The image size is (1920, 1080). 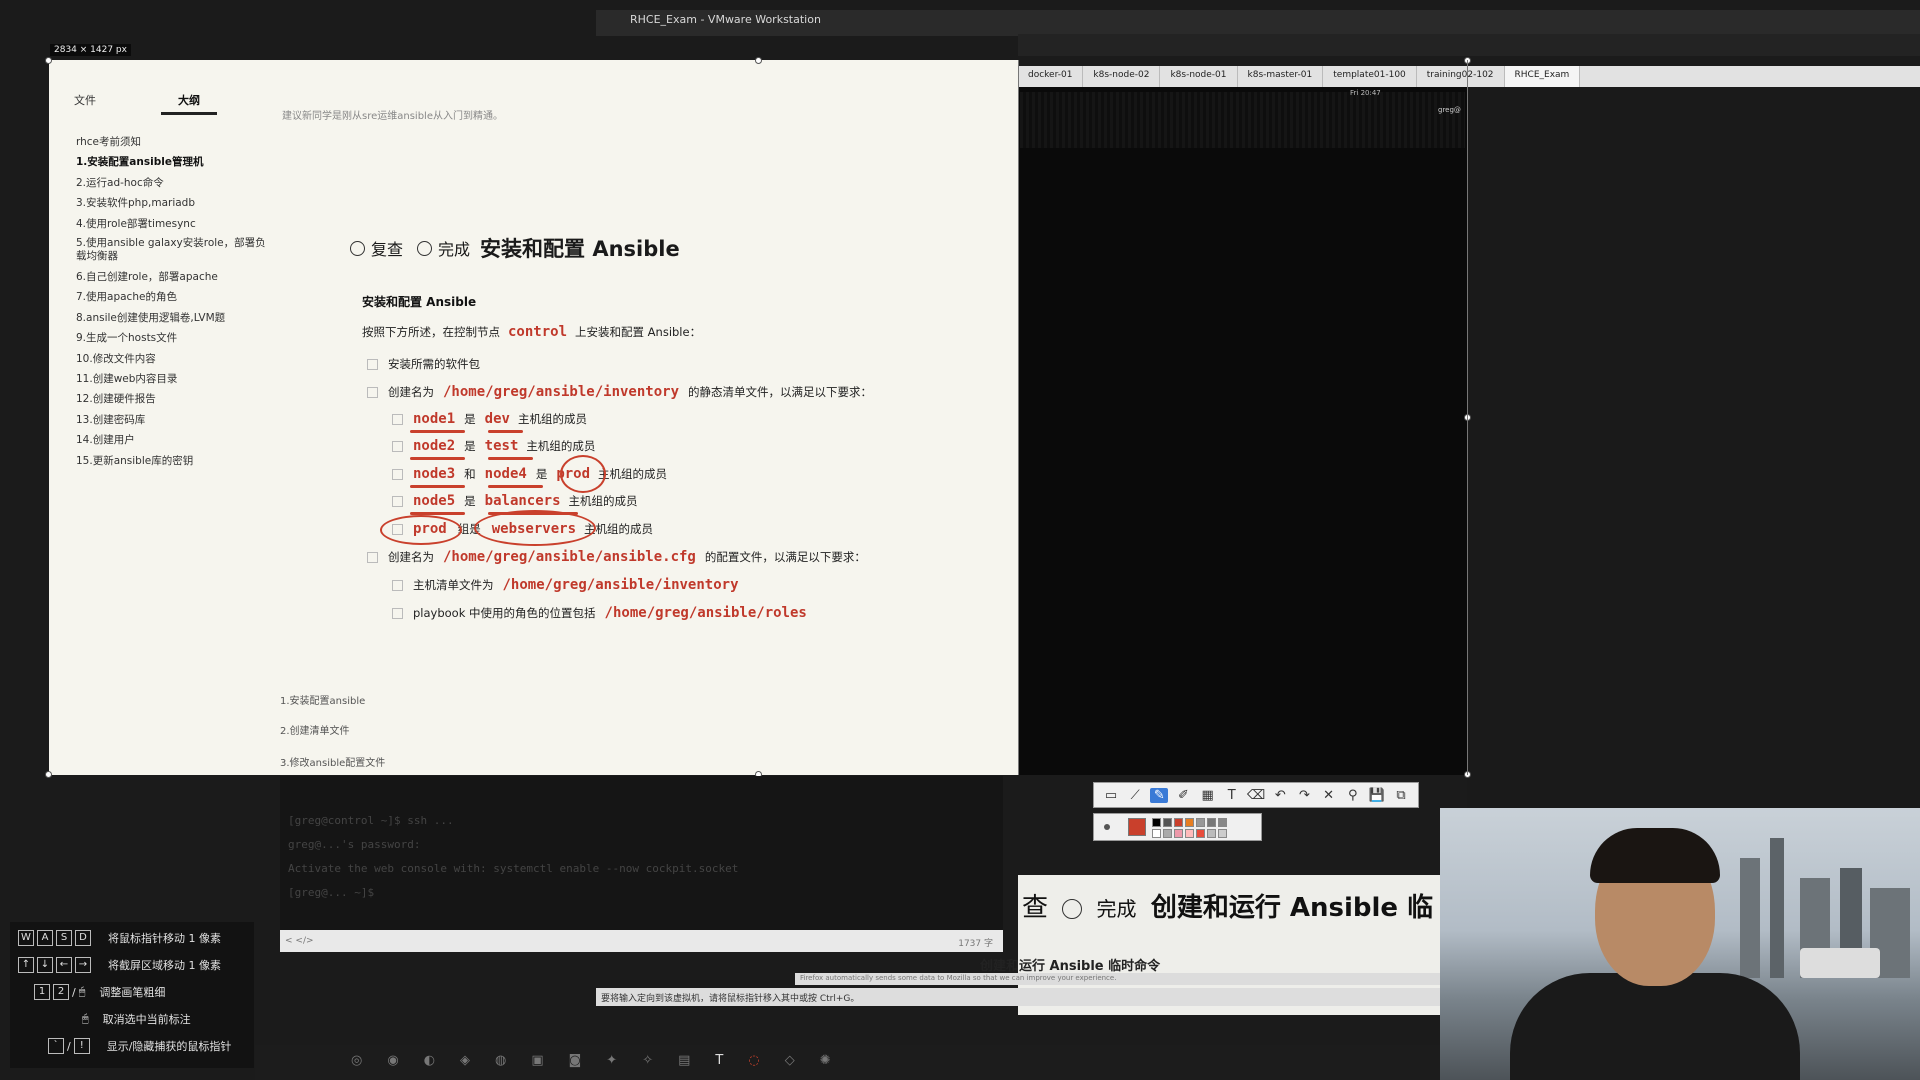 I want to click on outline-item: 8.ansile创建使用逻辑卷,LVM题, so click(x=176, y=318).